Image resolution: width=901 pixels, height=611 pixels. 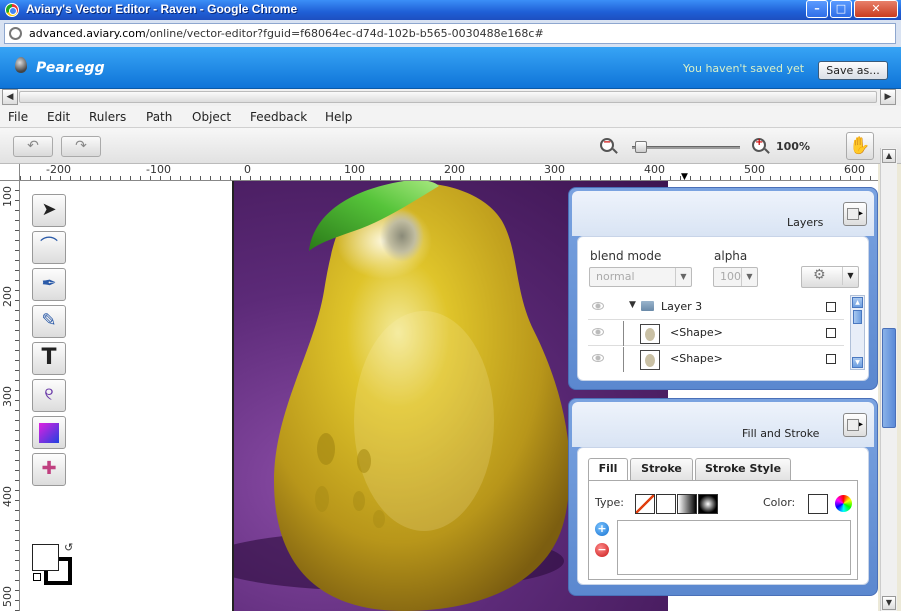 What do you see at coordinates (247, 169) in the screenshot?
I see `ruler-tick-label: 0` at bounding box center [247, 169].